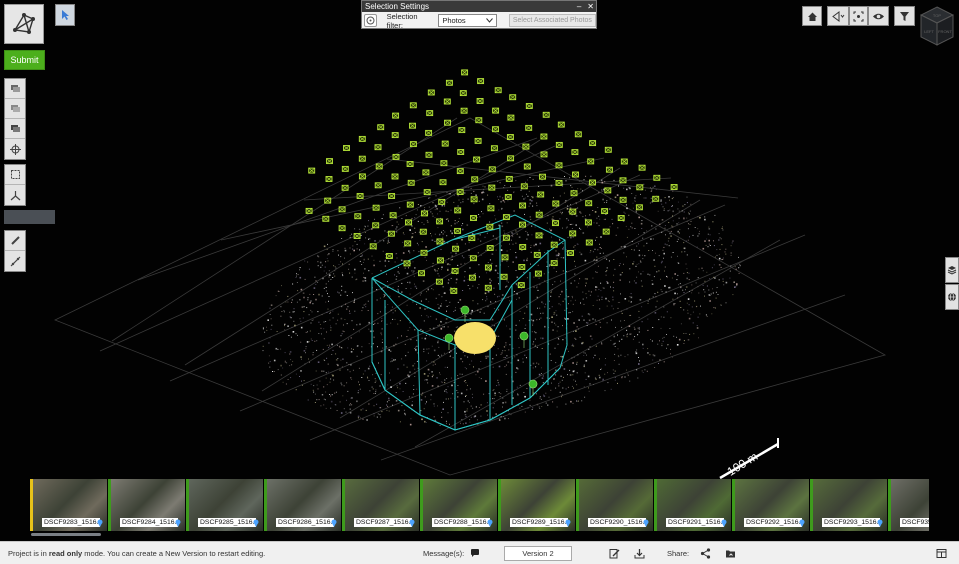 The height and width of the screenshot is (564, 959). What do you see at coordinates (579, 6) in the screenshot?
I see `minimize-button: –` at bounding box center [579, 6].